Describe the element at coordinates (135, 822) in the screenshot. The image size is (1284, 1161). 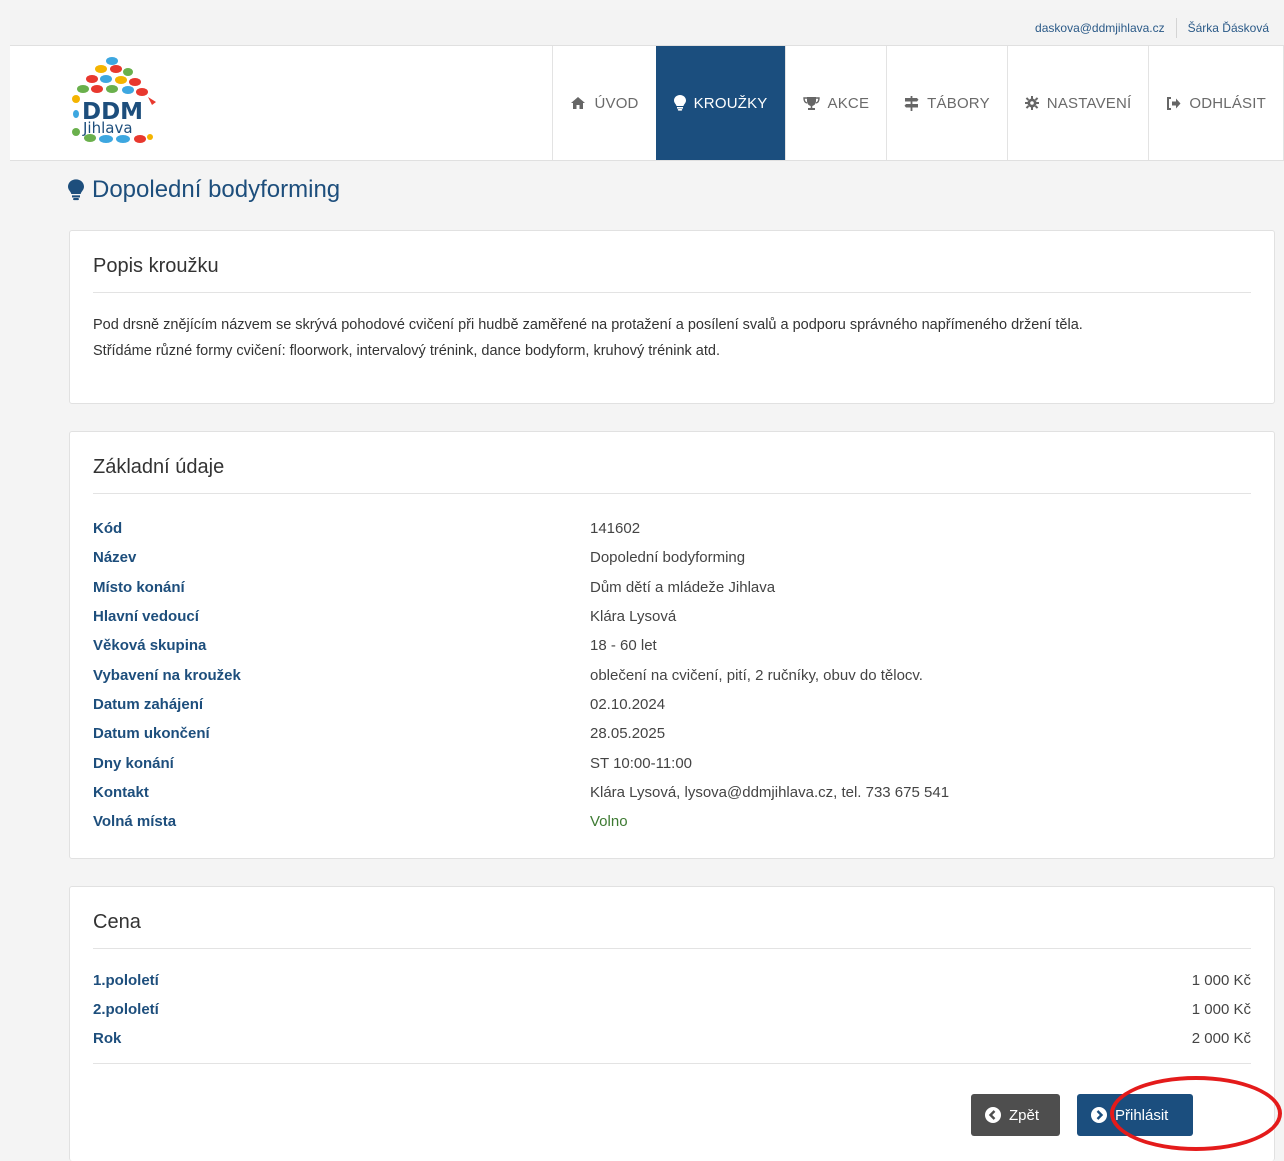
I see `detail-label: Volná místa` at that location.